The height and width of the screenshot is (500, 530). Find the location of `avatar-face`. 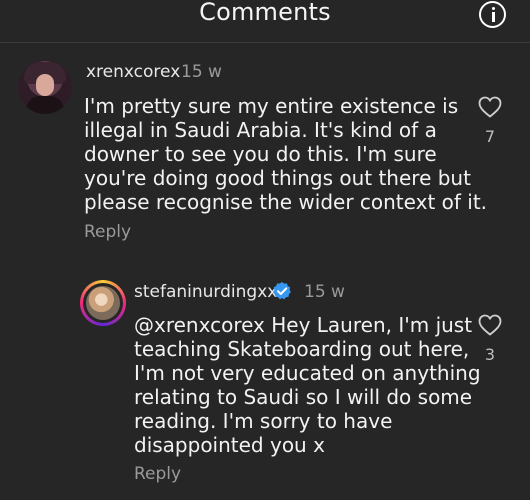

avatar-face is located at coordinates (45, 85).